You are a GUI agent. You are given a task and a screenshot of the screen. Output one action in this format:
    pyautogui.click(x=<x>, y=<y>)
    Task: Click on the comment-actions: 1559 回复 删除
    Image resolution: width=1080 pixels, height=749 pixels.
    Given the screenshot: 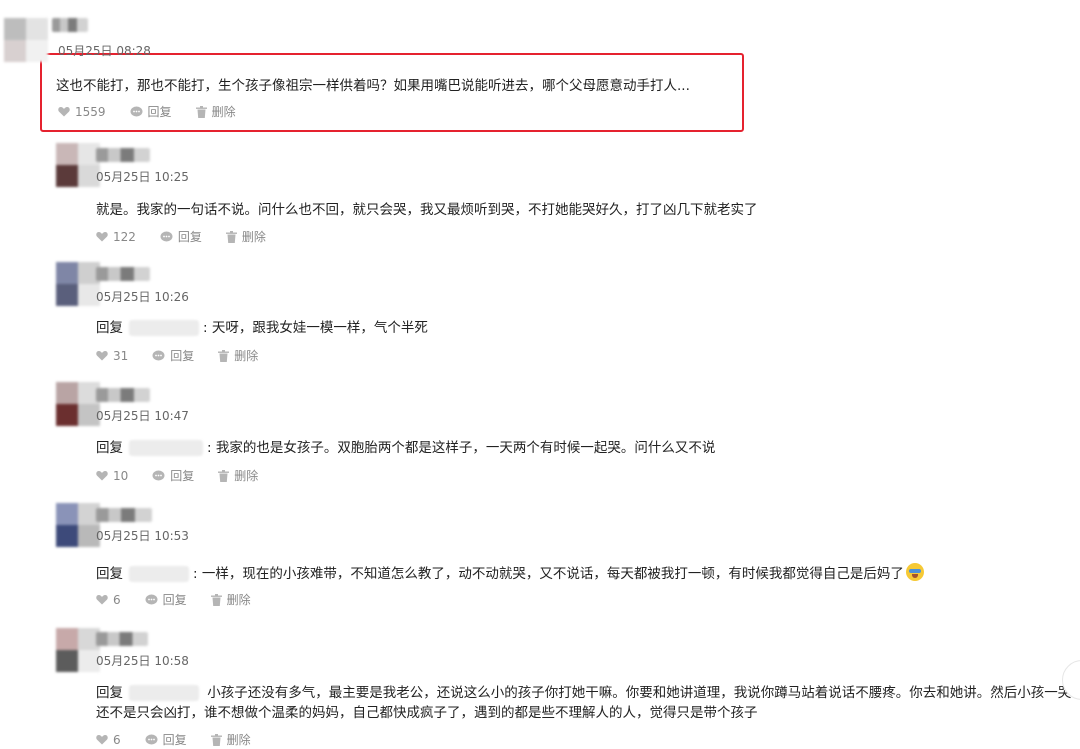 What is the action you would take?
    pyautogui.click(x=159, y=111)
    